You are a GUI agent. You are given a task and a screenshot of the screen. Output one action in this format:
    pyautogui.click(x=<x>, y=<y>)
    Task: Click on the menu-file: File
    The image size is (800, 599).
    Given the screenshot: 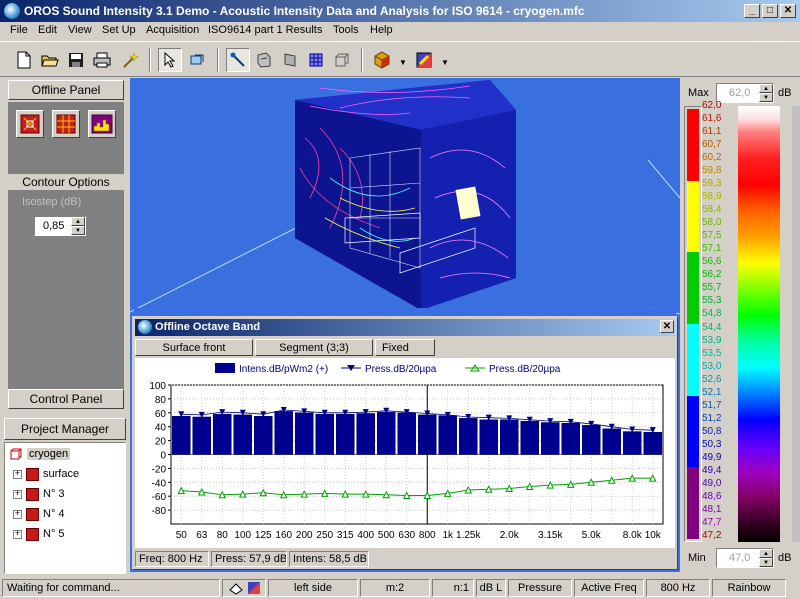 What is the action you would take?
    pyautogui.click(x=19, y=30)
    